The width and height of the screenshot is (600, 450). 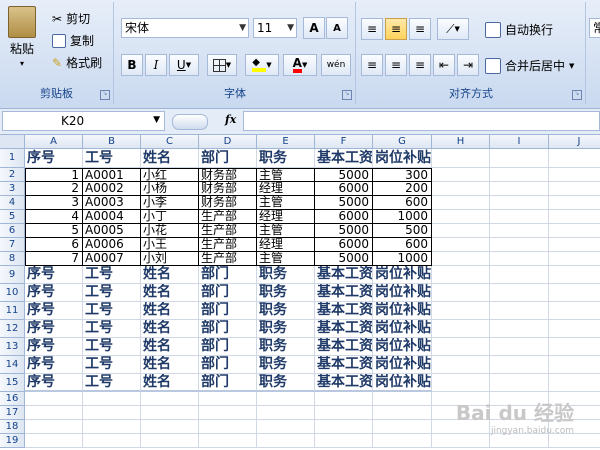 I want to click on data-cell: 小丁, so click(x=170, y=217).